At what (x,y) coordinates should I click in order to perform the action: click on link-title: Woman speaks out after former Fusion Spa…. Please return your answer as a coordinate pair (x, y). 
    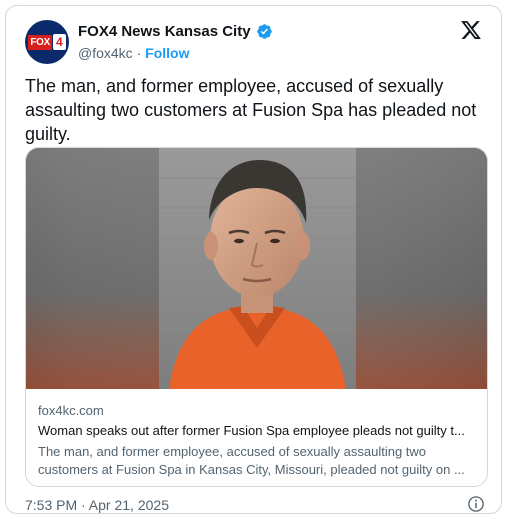
    Looking at the image, I should click on (256, 430).